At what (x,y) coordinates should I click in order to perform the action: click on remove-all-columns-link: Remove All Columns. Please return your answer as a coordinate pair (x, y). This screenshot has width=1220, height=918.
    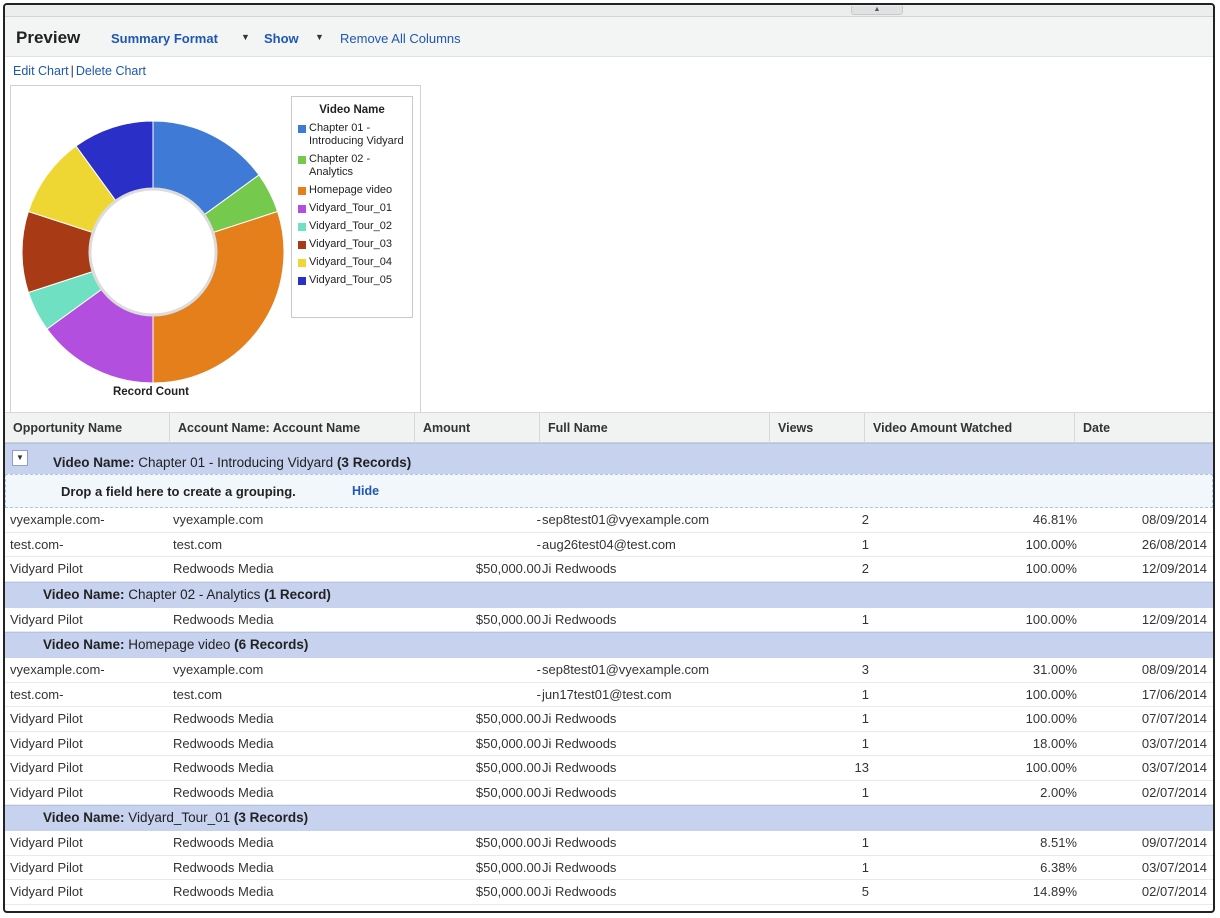
    Looking at the image, I should click on (400, 38).